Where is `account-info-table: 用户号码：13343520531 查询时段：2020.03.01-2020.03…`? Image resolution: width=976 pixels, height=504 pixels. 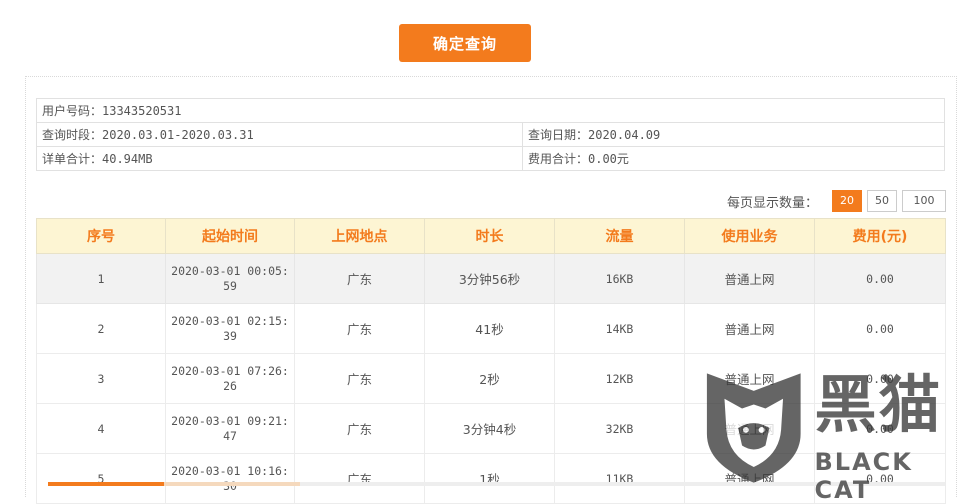 account-info-table: 用户号码：13343520531 查询时段：2020.03.01-2020.03… is located at coordinates (490, 134).